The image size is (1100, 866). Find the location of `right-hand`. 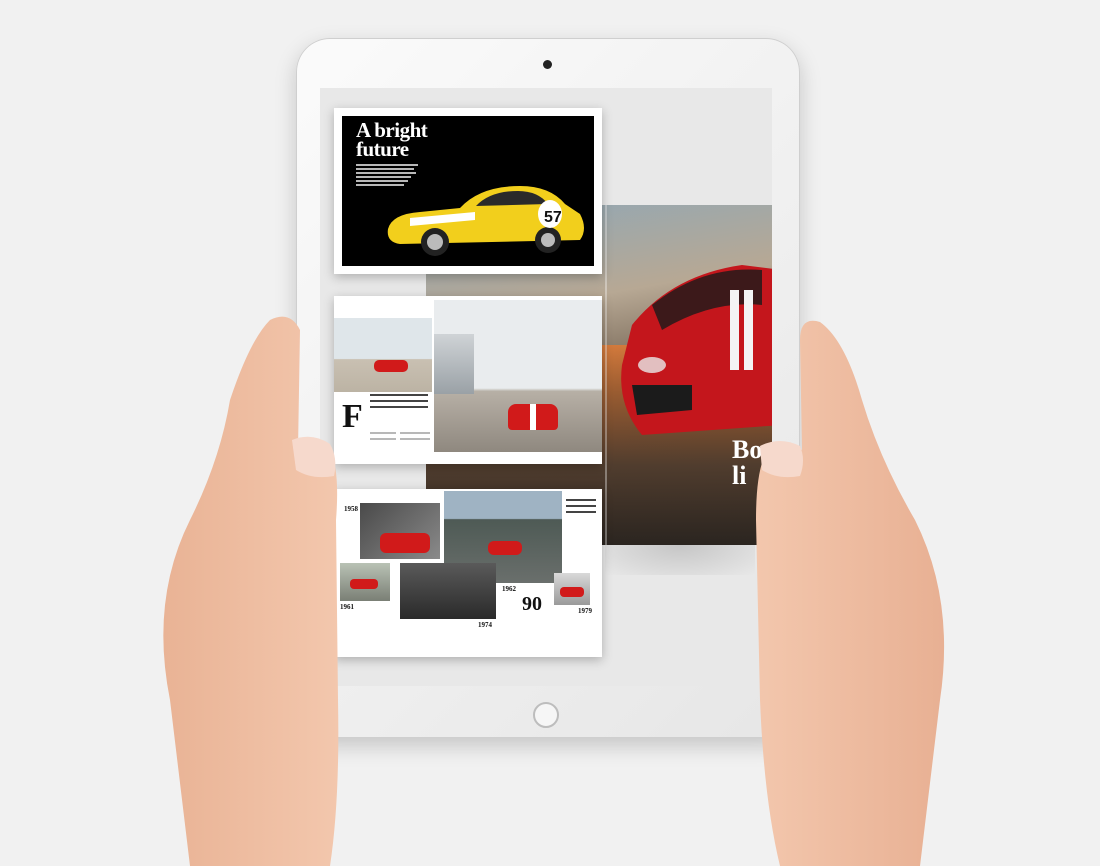

right-hand is located at coordinates (850, 593).